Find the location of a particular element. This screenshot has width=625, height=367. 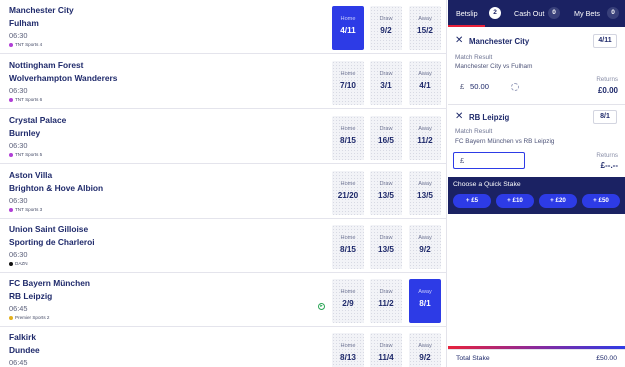

odds-value: 11/4 is located at coordinates (386, 357).